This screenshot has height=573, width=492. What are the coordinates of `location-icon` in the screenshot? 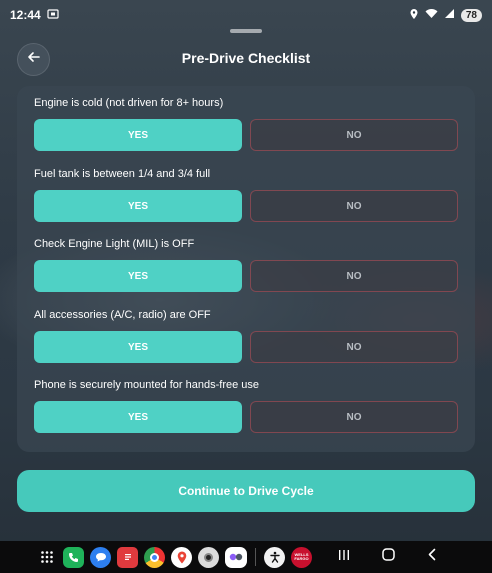 It's located at (414, 15).